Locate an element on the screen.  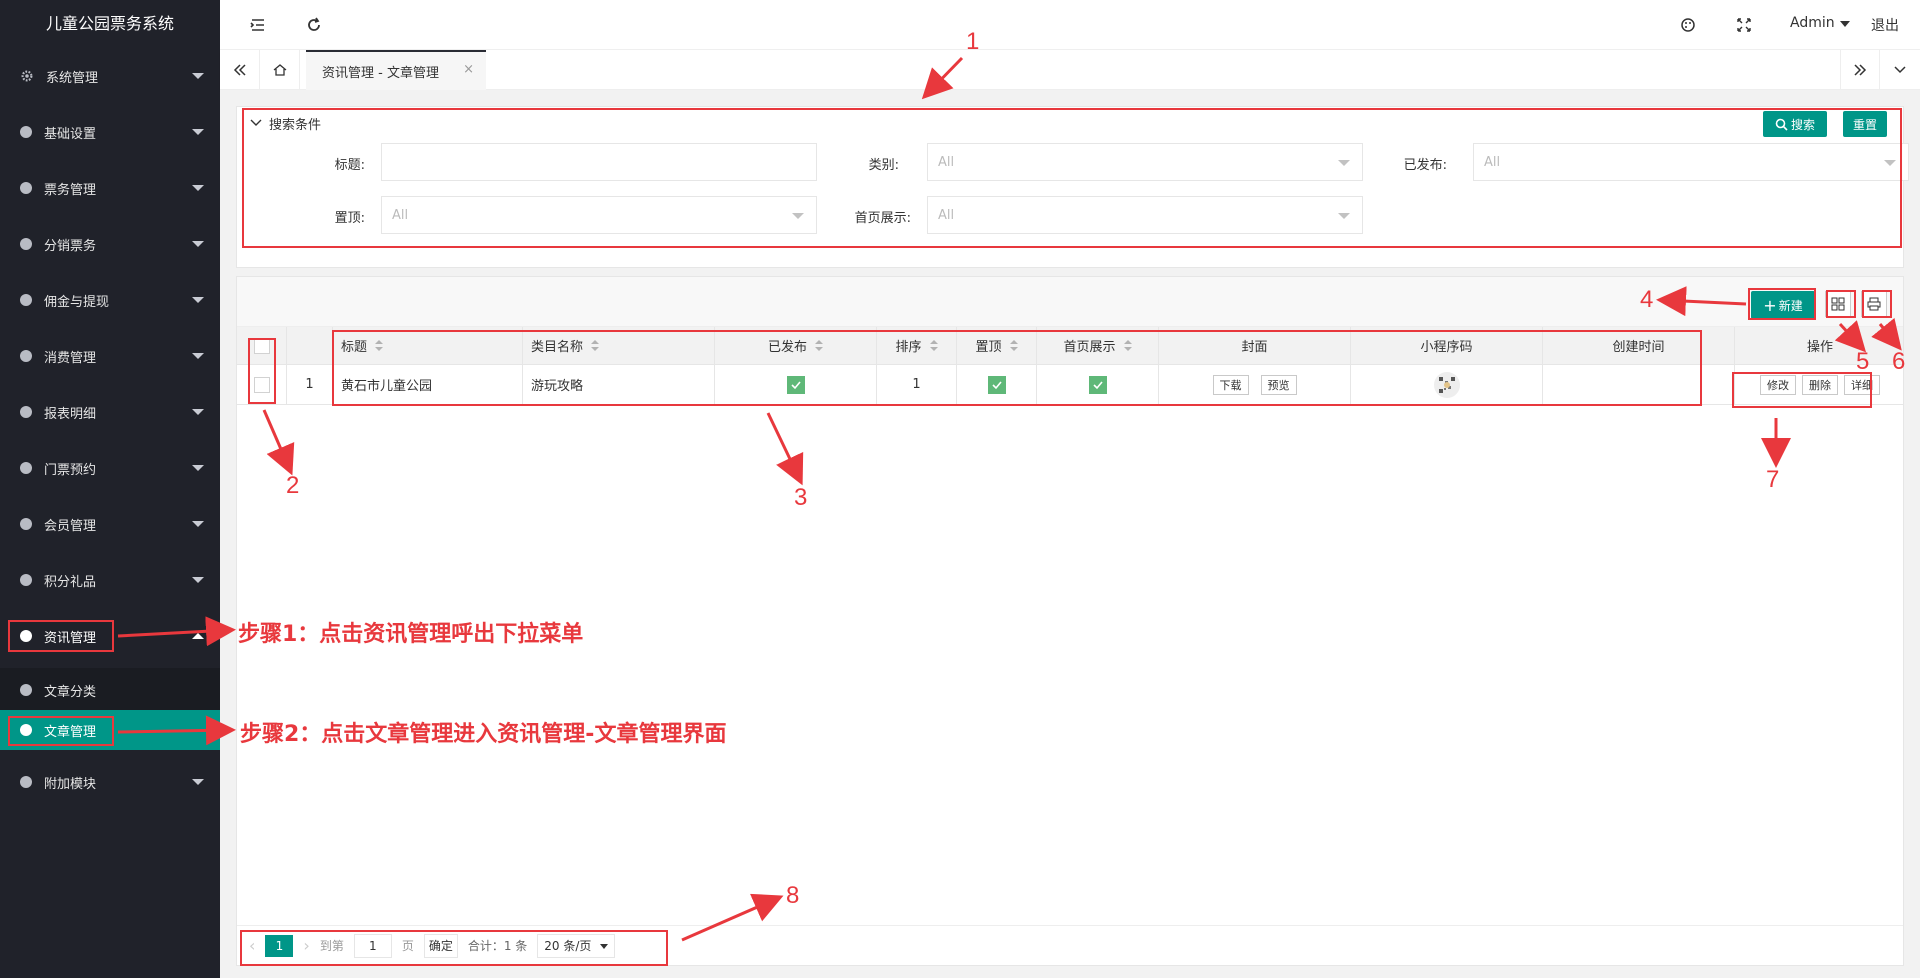
sidebar-item-consume: 消费管理 is located at coordinates (110, 356).